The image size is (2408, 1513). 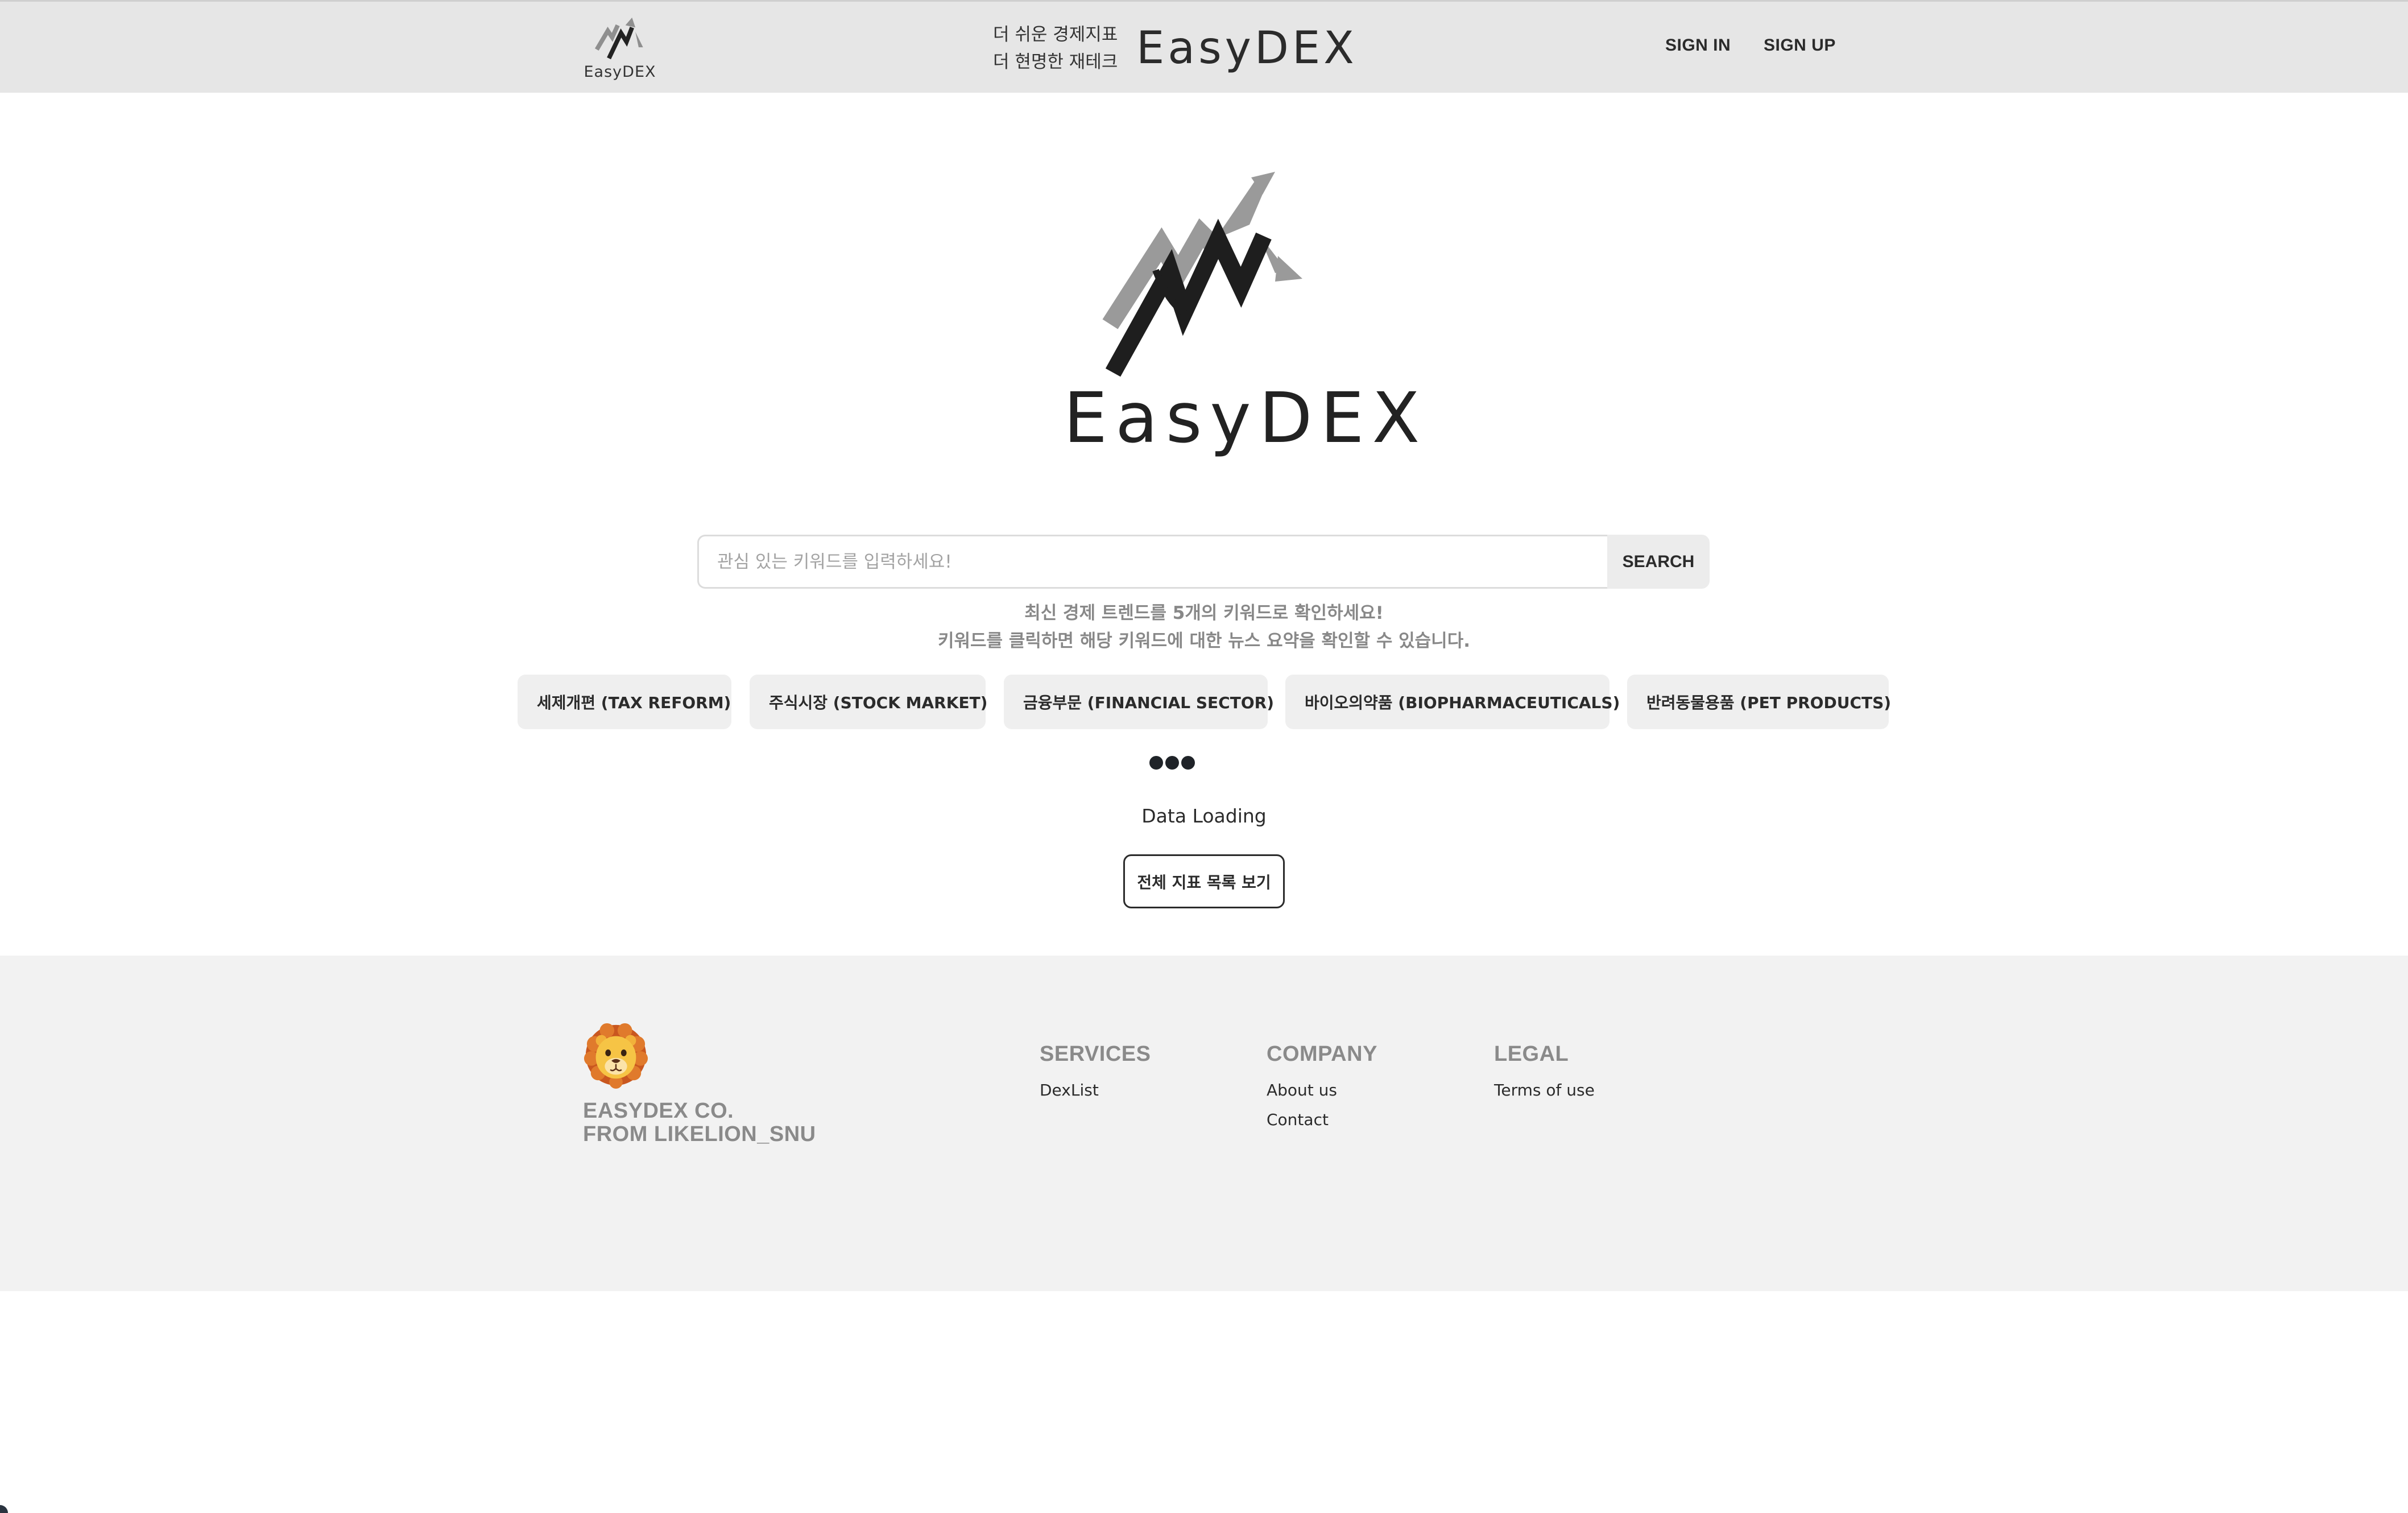 What do you see at coordinates (659, 1111) in the screenshot?
I see `company-line-1: EASYDEX CO.` at bounding box center [659, 1111].